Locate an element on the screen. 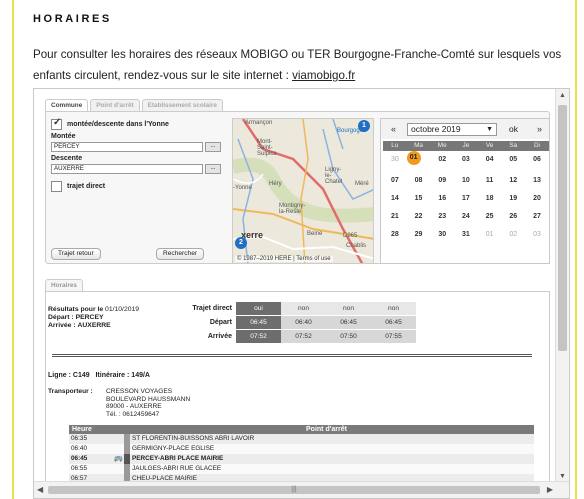 The width and height of the screenshot is (584, 499). row-label-trajet-direct: Trajet direct is located at coordinates (212, 308).